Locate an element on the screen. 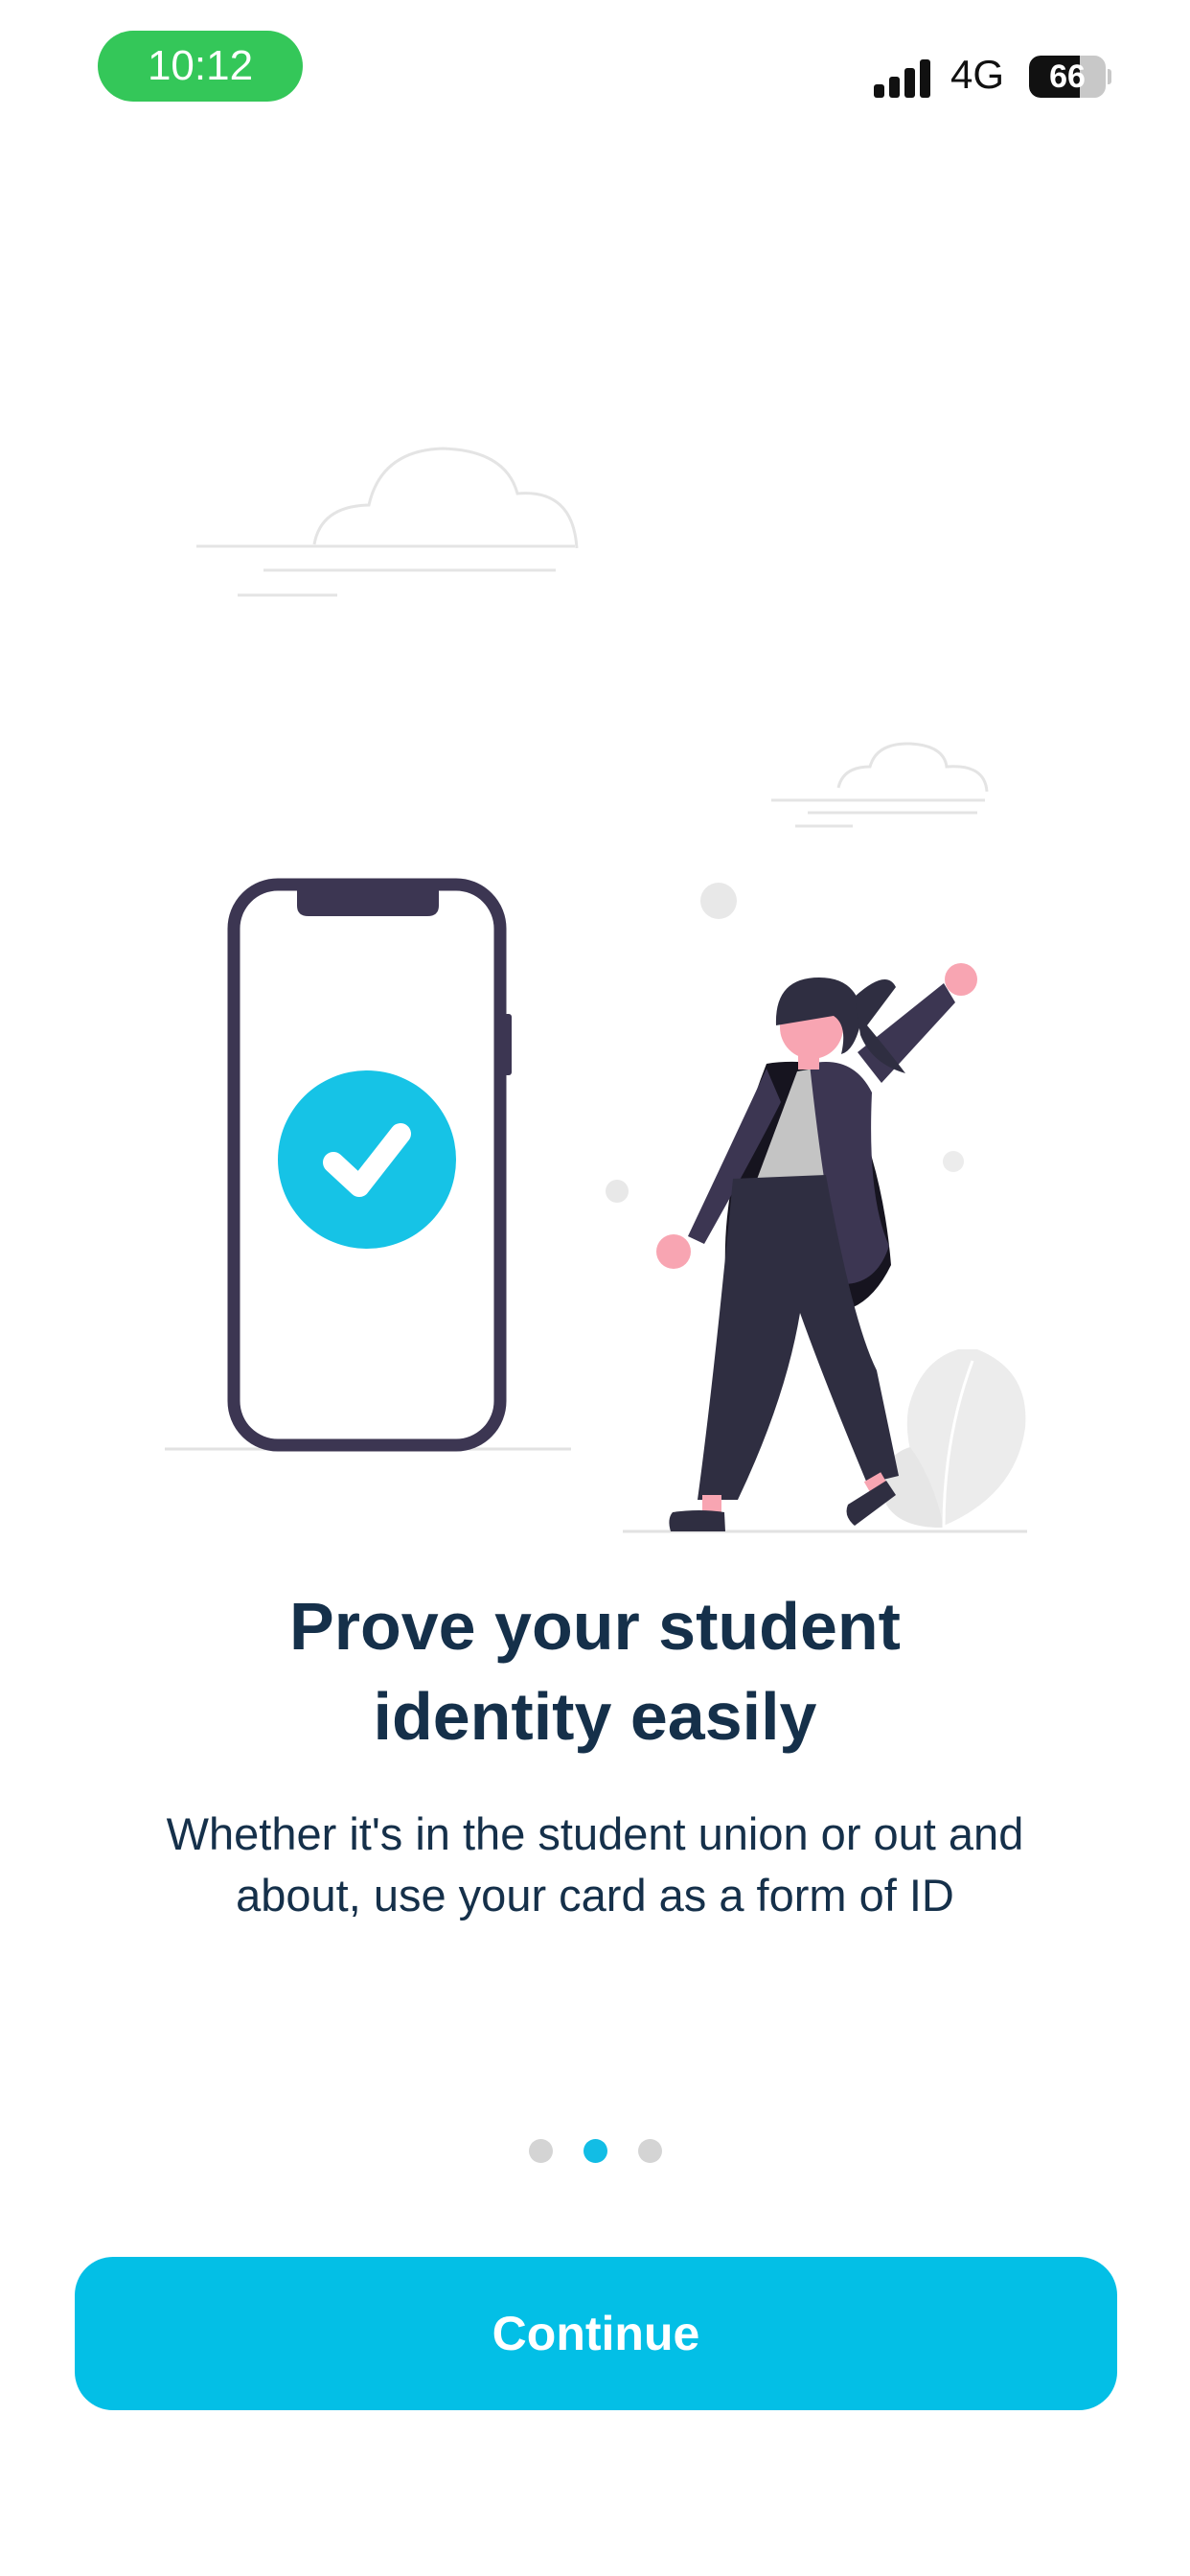 This screenshot has width=1190, height=2576. title-line: identity easily is located at coordinates (595, 1716).